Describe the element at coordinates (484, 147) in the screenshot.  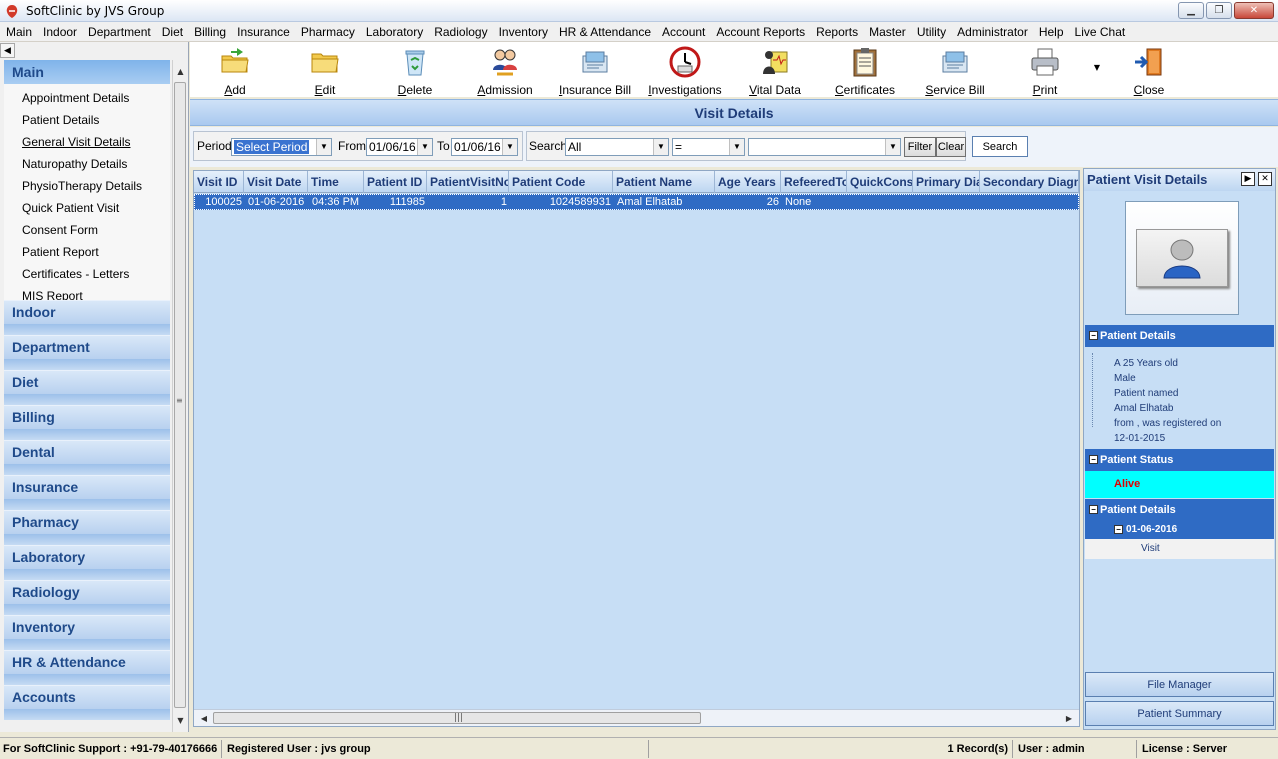
I see `to-date-field: 01/06/16 ▼` at that location.